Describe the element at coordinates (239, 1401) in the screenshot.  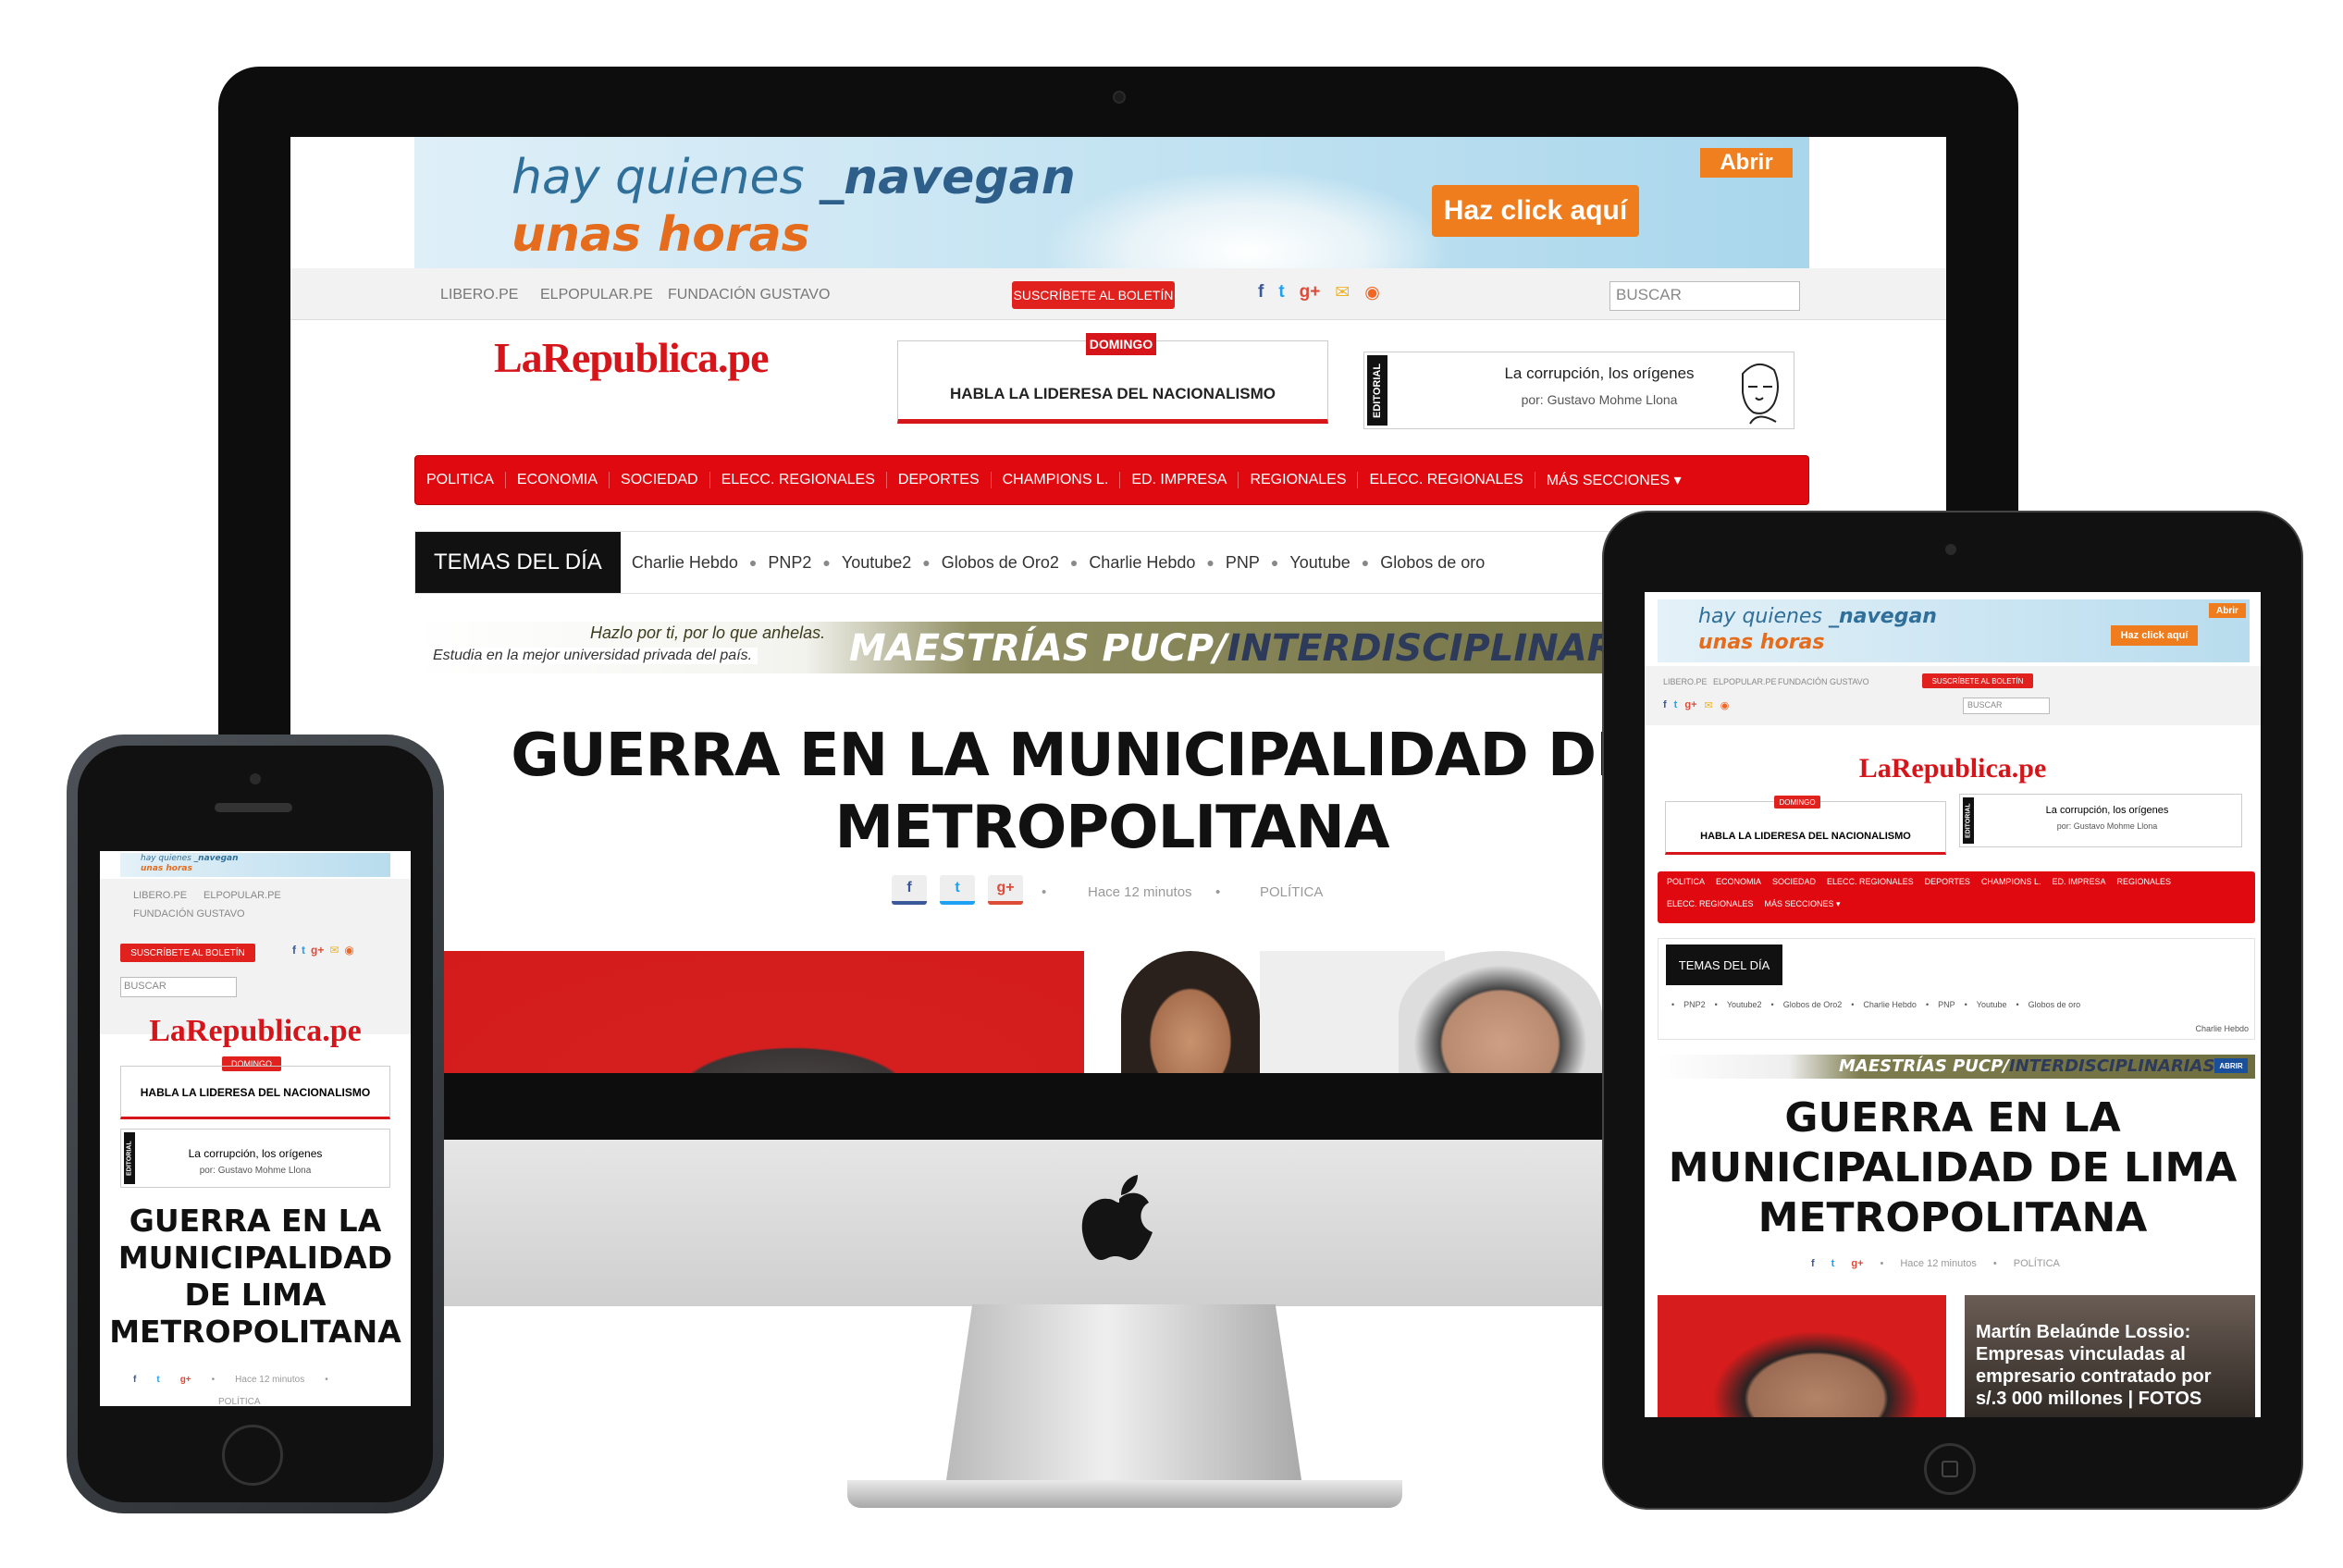
I see `phone-meta-section: POLÍTICA` at that location.